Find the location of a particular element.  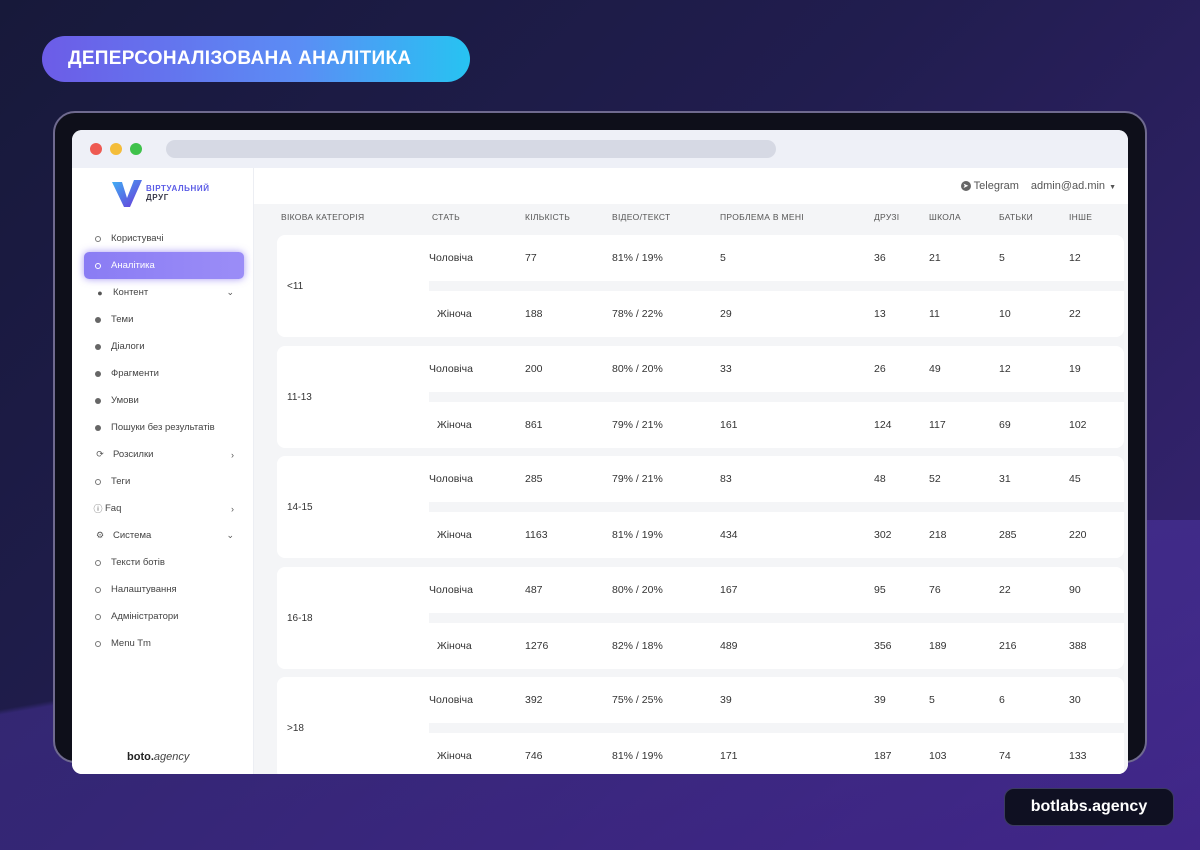

table-cell: 33 is located at coordinates (726, 368).